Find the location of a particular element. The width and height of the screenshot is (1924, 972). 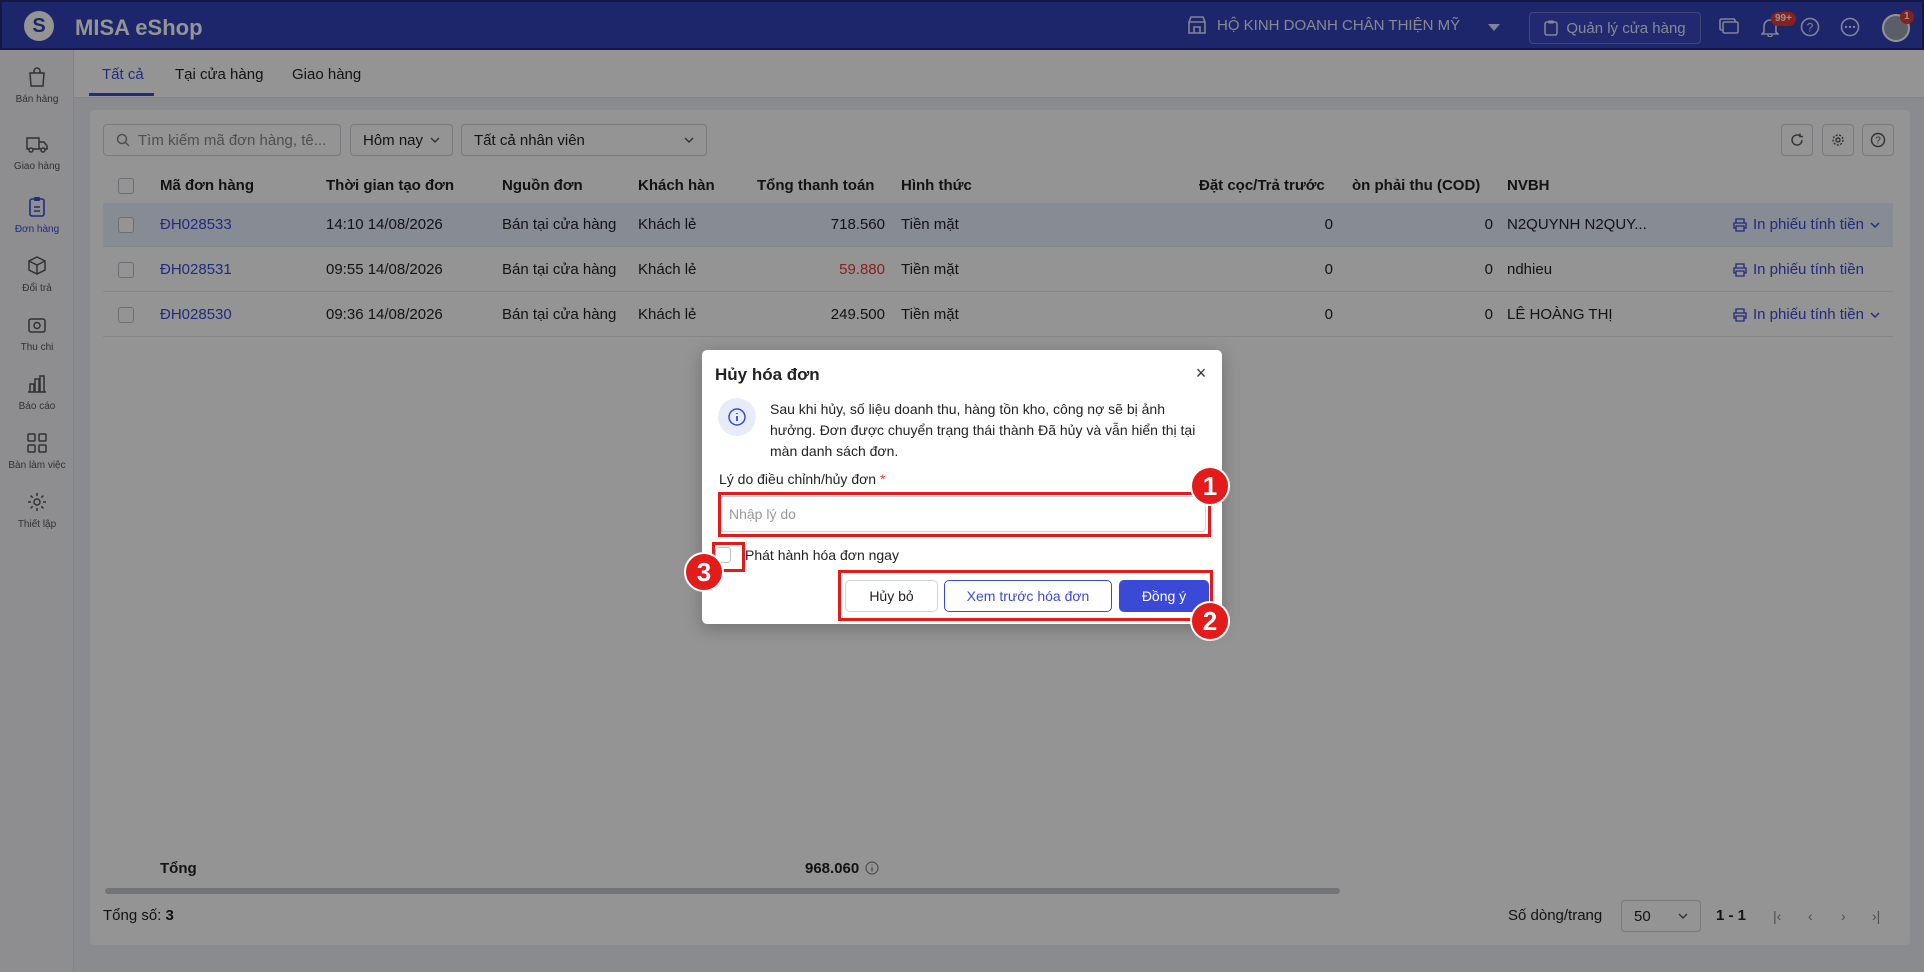

reason-label-text: Lý do điều chỉnh/hủy đơn is located at coordinates (798, 479).